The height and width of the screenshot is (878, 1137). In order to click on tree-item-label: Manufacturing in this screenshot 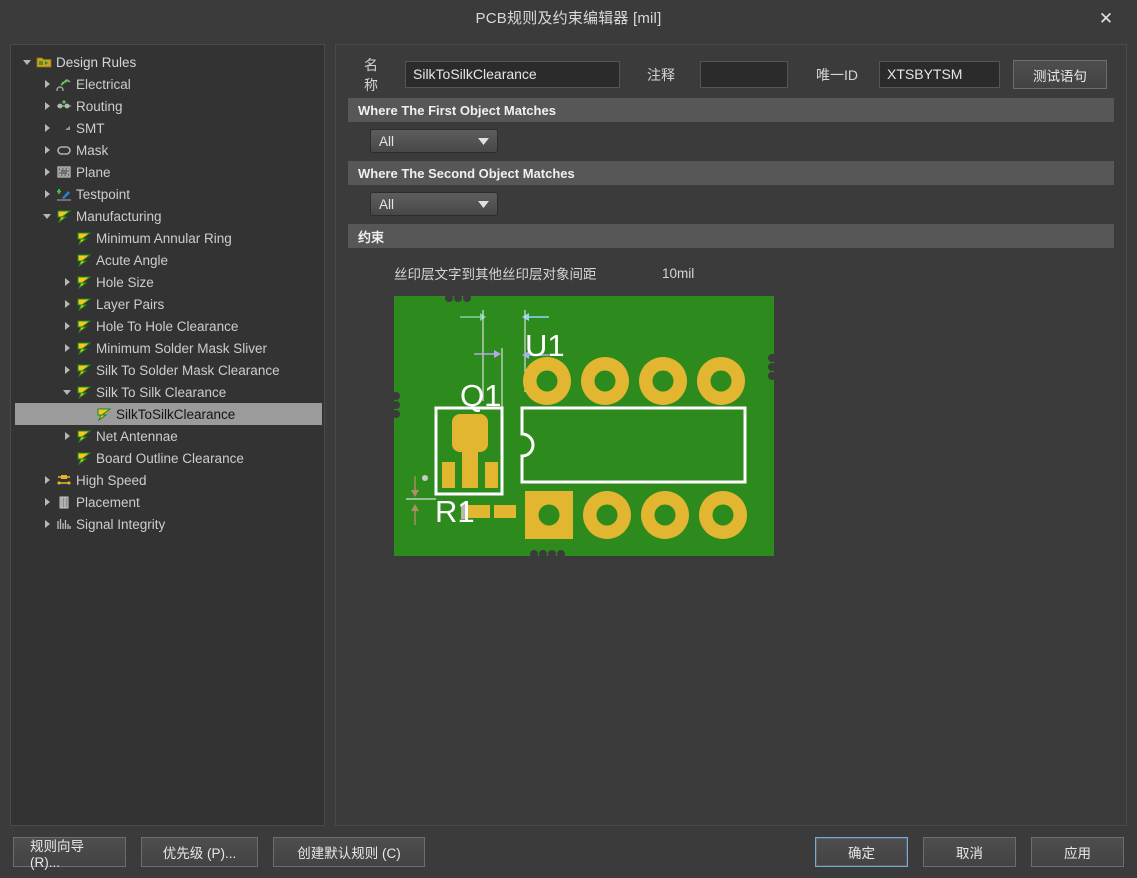, I will do `click(119, 216)`.